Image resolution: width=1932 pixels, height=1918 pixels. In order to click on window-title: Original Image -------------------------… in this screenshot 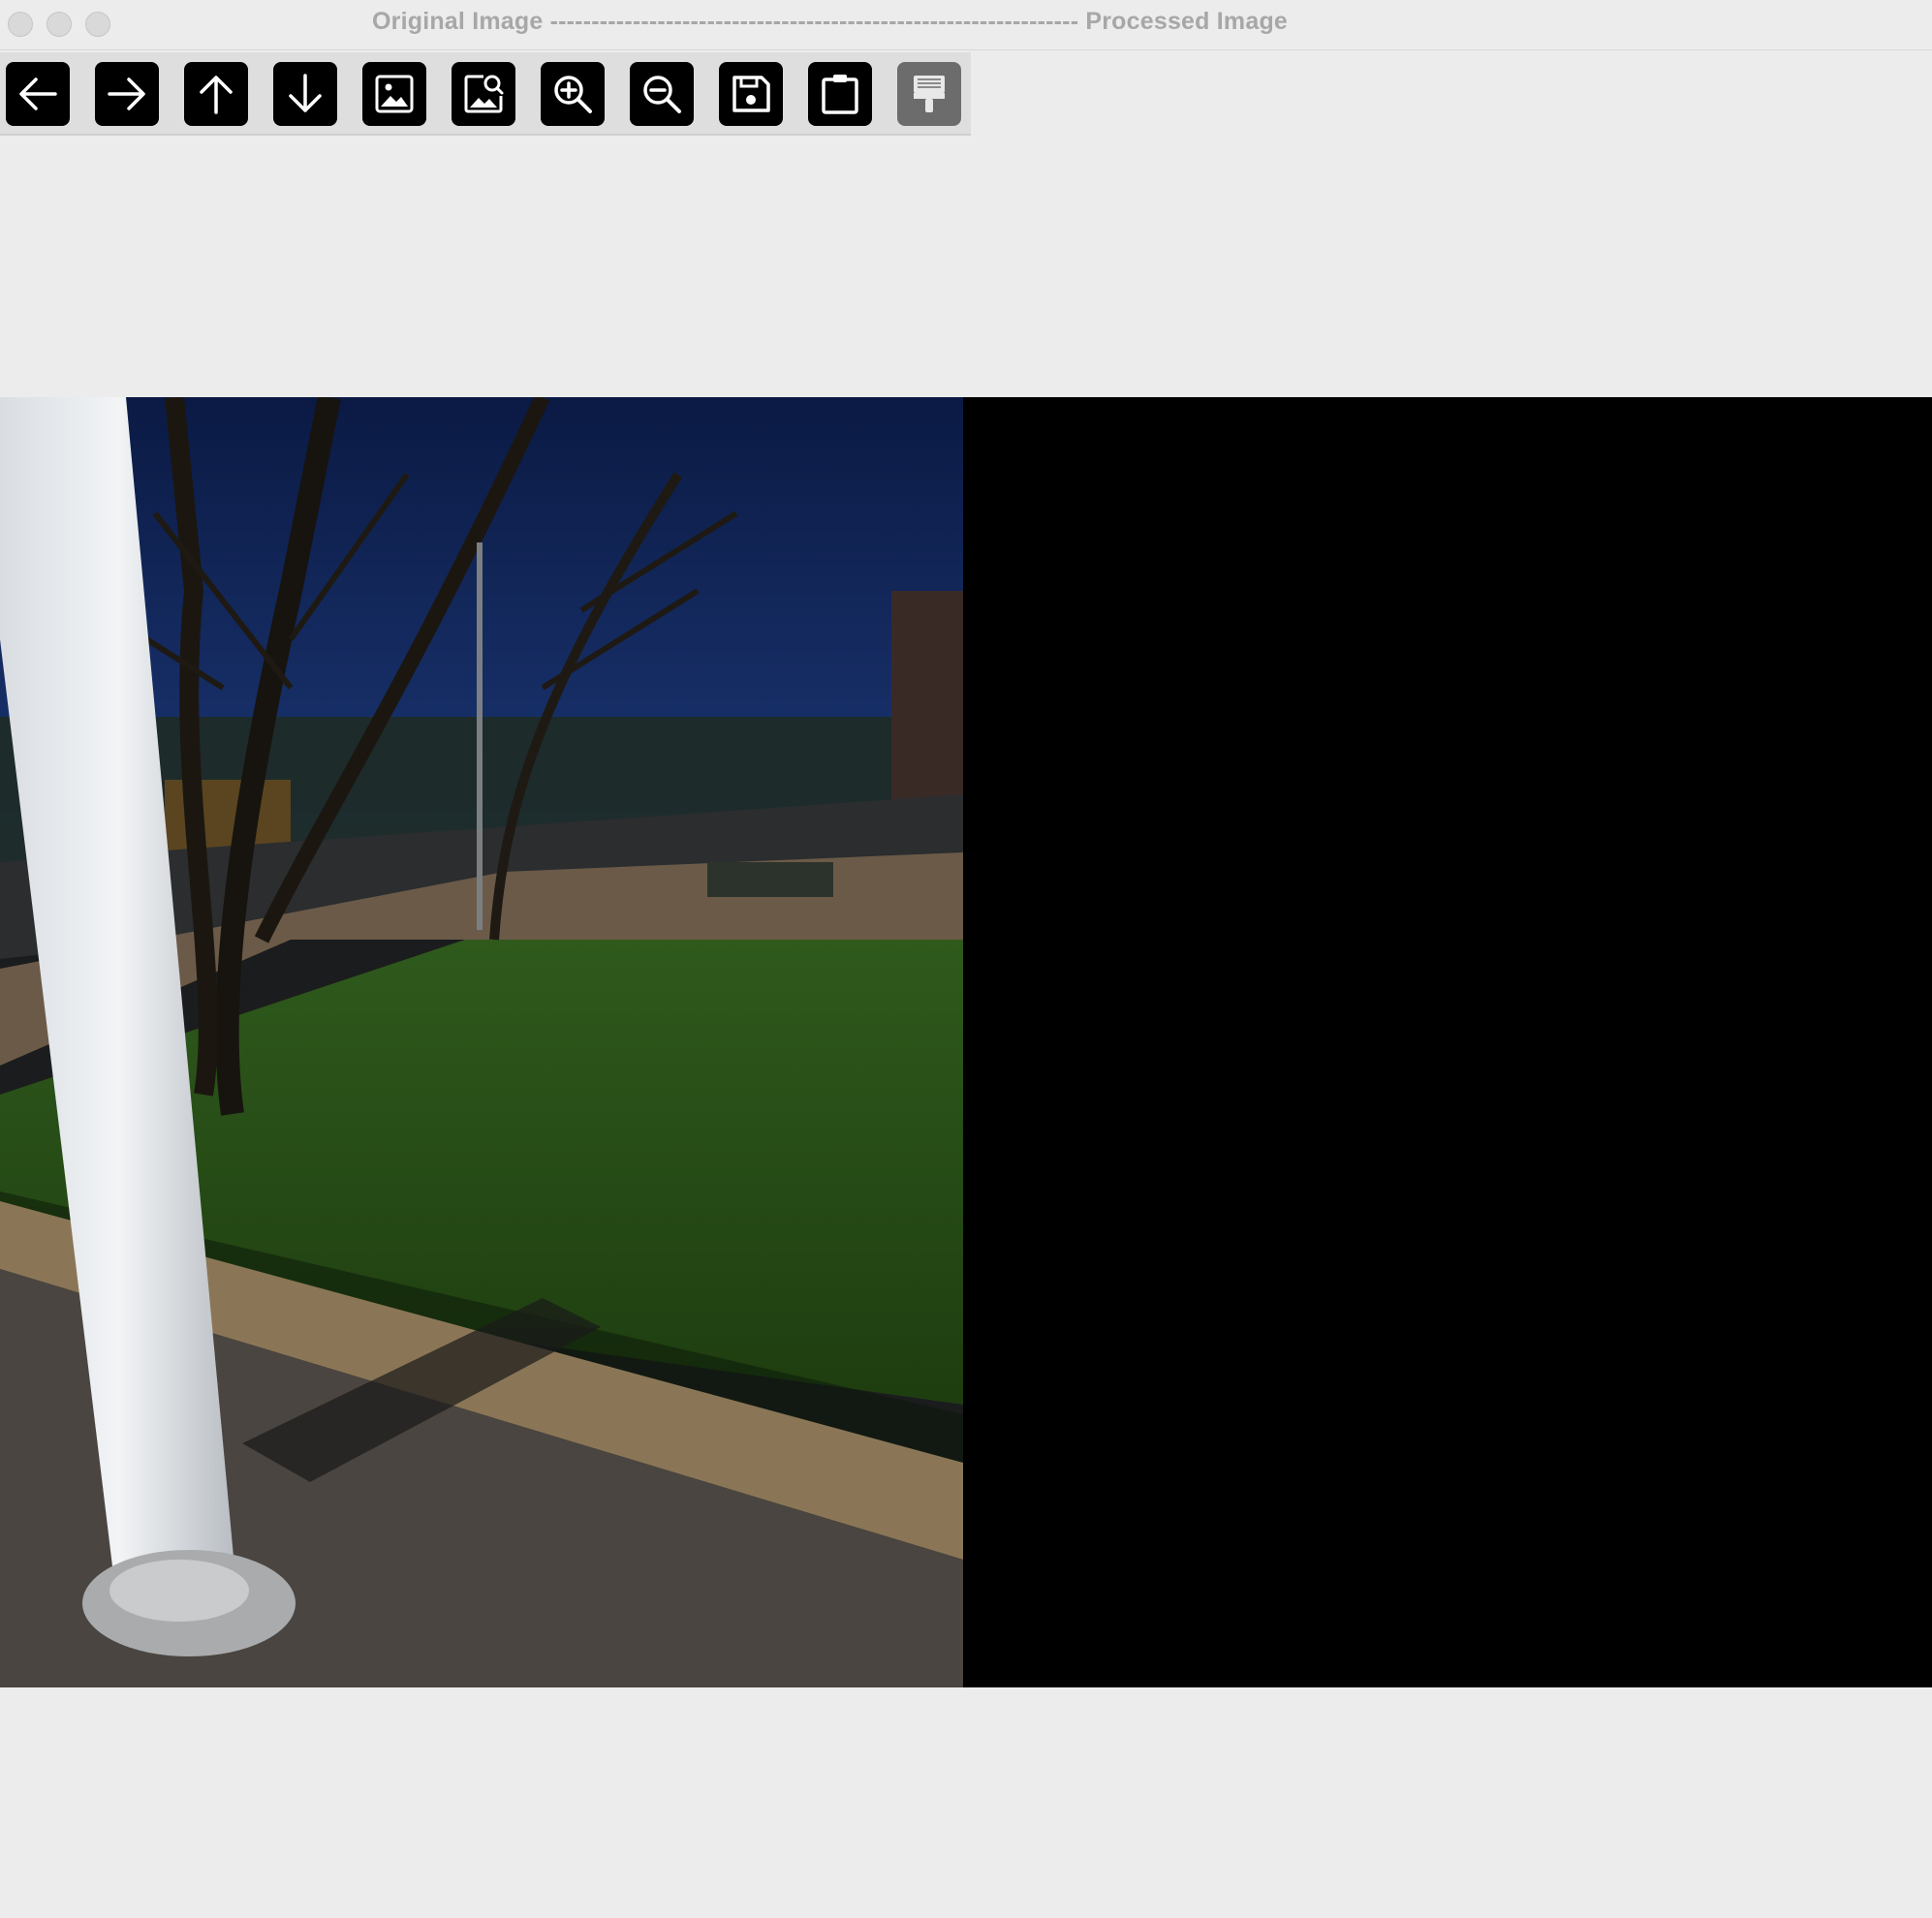, I will do `click(830, 22)`.